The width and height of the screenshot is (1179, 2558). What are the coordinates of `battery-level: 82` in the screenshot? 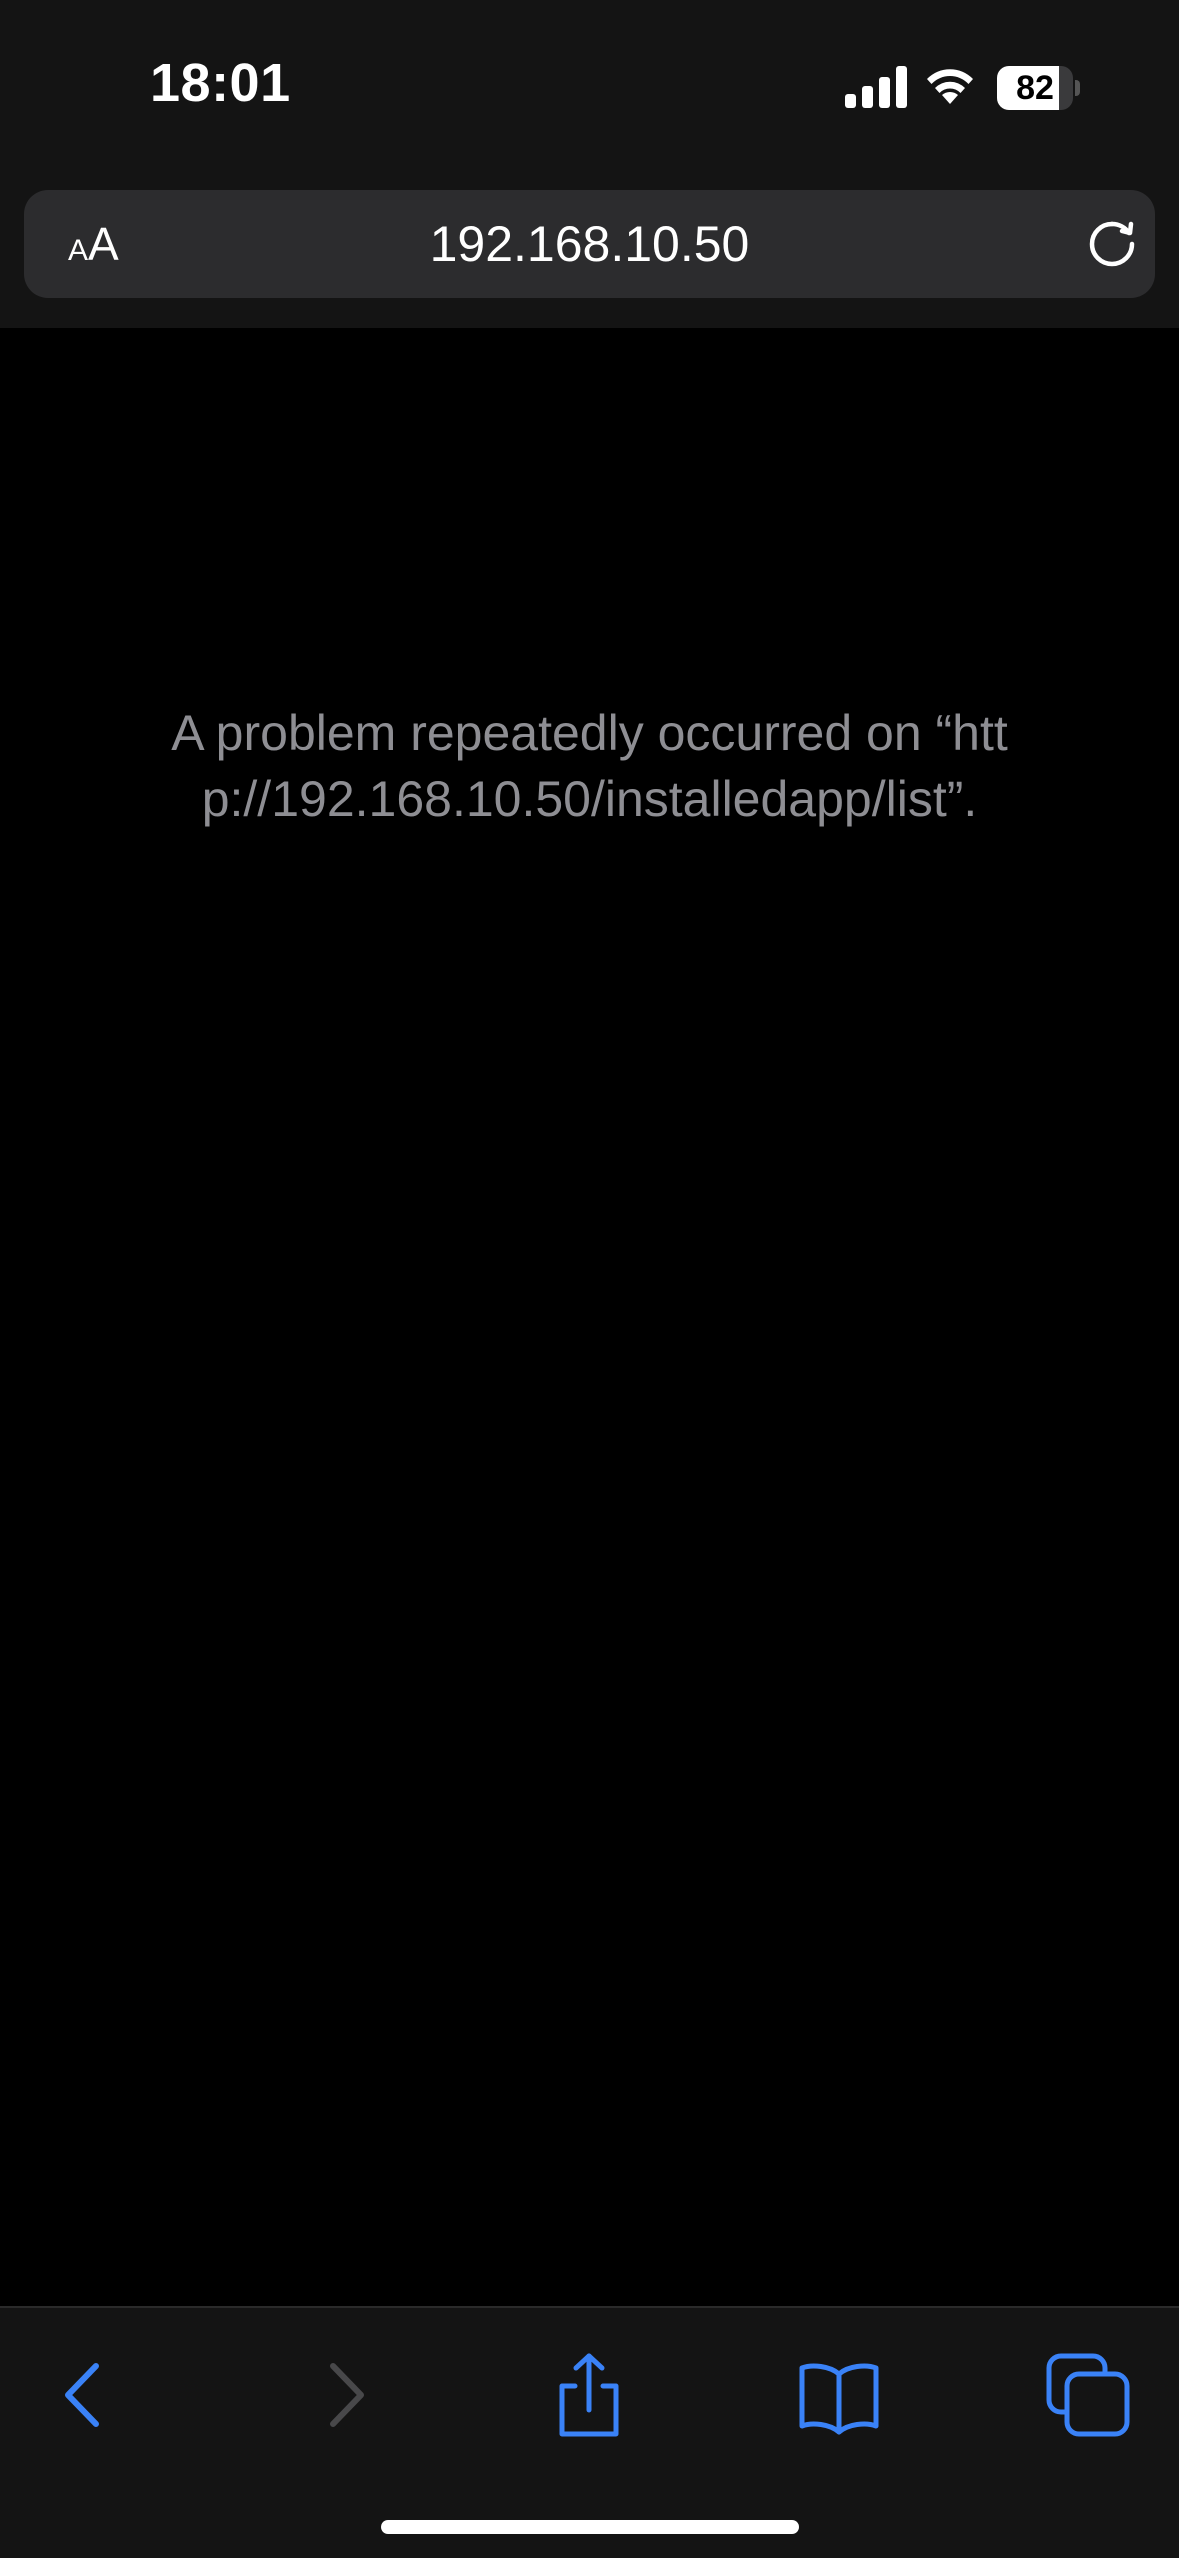 It's located at (1035, 88).